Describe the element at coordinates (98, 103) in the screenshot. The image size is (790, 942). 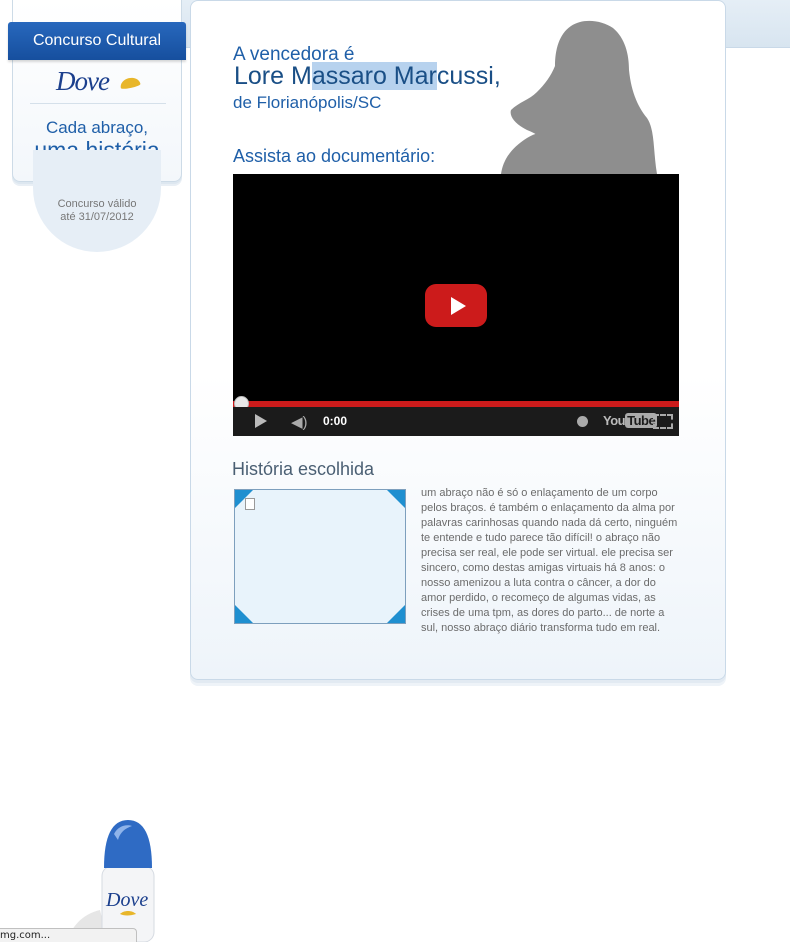
I see `divider` at that location.